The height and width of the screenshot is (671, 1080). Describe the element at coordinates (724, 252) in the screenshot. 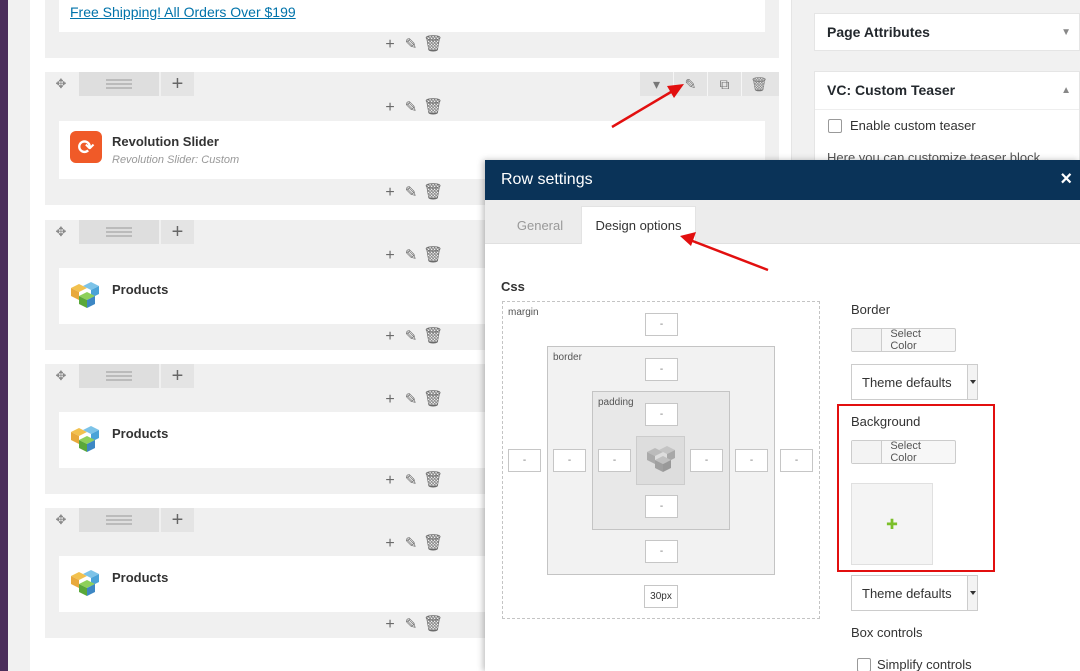

I see `annotation-arrow-design-tab` at that location.